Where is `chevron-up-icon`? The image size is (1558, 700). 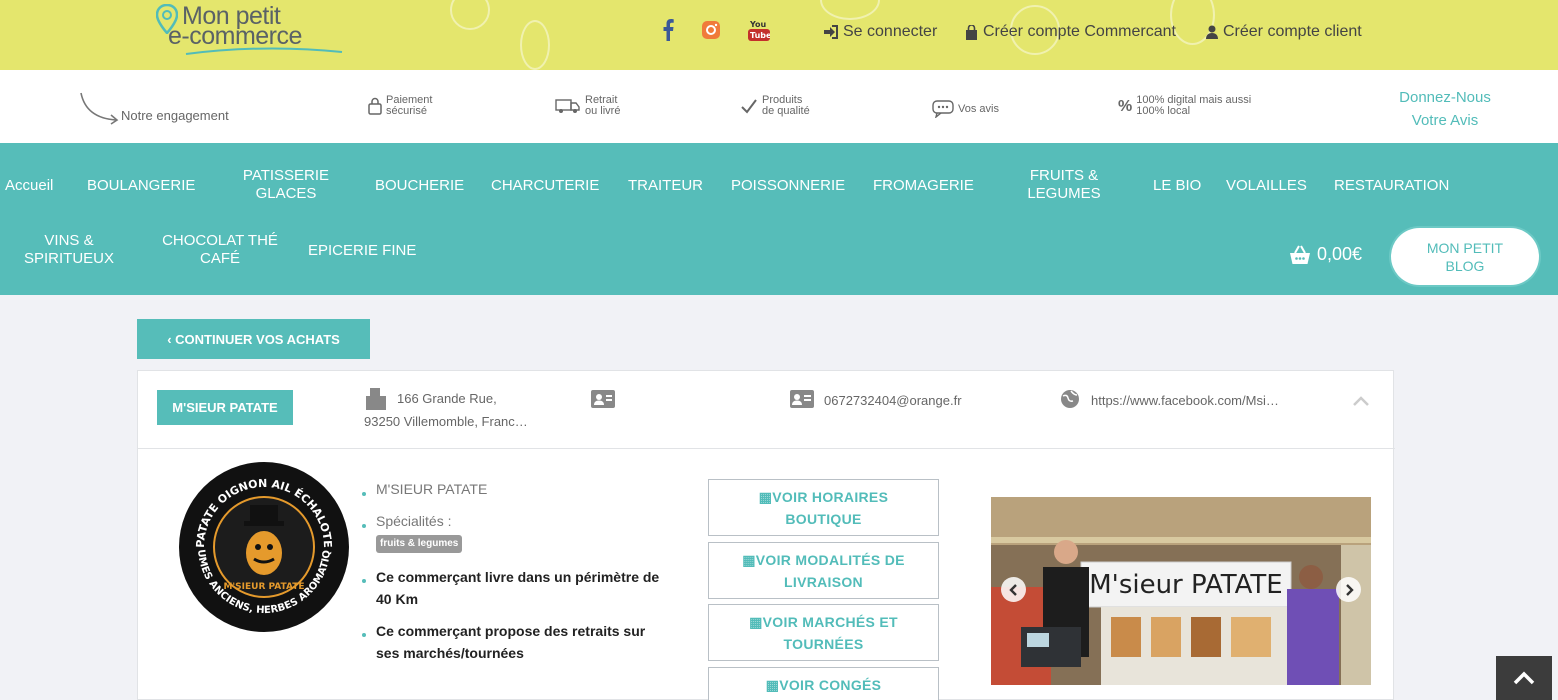
chevron-up-icon is located at coordinates (1361, 401).